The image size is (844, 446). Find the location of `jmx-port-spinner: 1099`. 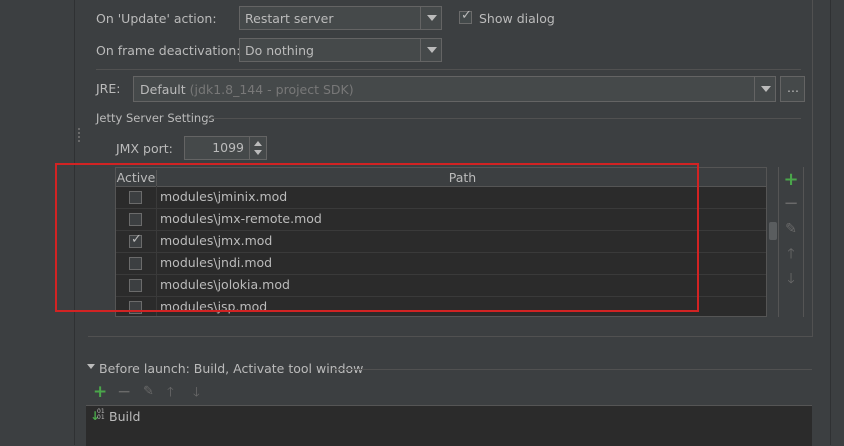

jmx-port-spinner: 1099 is located at coordinates (225, 148).